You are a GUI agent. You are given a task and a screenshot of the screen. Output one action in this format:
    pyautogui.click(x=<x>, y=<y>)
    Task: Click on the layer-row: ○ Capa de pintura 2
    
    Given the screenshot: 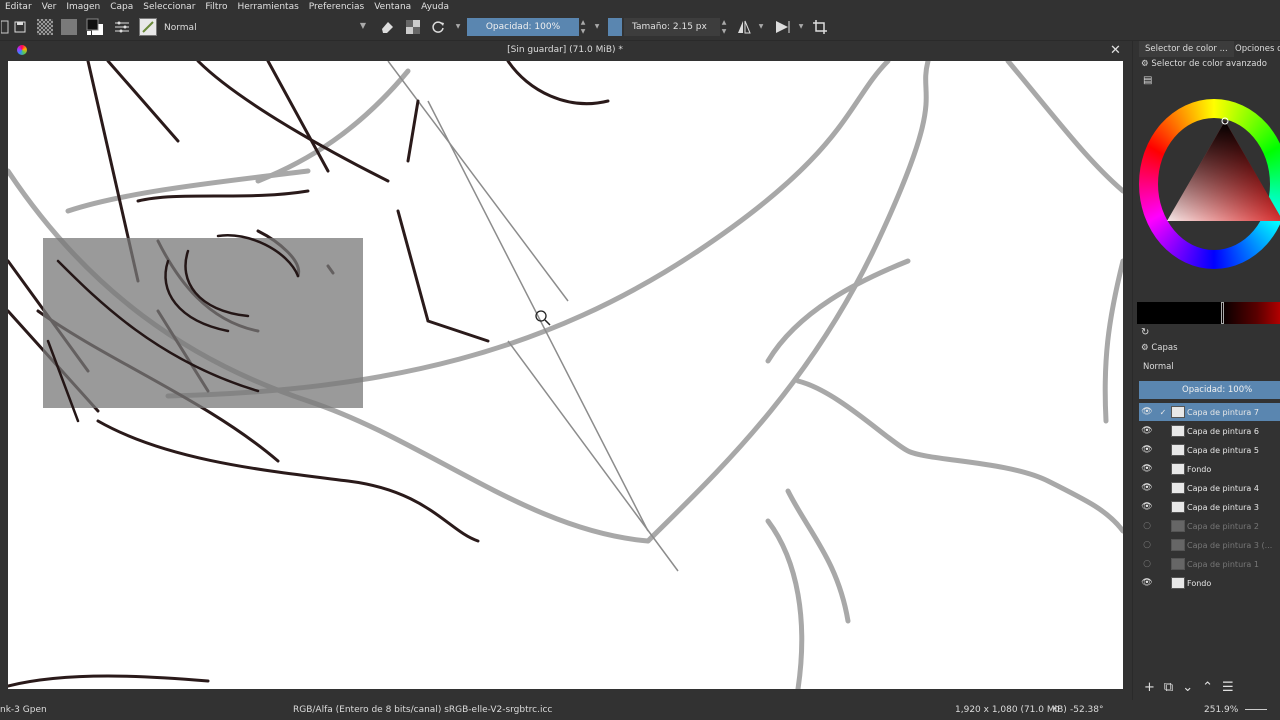 What is the action you would take?
    pyautogui.click(x=1209, y=526)
    